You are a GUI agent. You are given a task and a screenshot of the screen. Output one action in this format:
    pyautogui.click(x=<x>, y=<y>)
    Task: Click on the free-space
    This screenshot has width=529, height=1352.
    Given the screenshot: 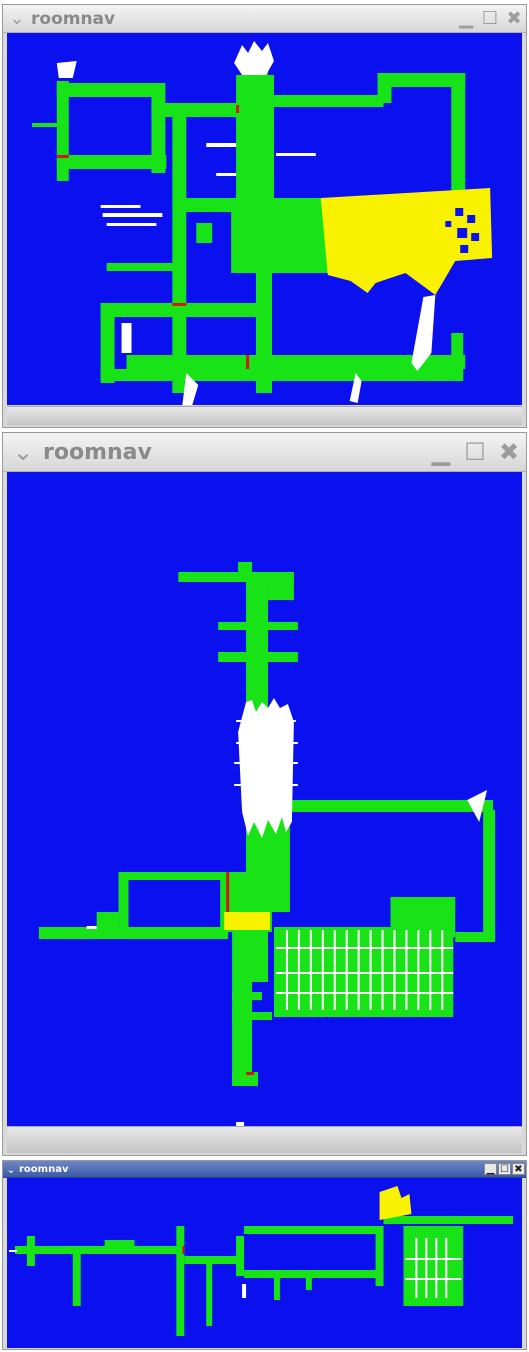 What is the action you would take?
    pyautogui.click(x=264, y=1276)
    